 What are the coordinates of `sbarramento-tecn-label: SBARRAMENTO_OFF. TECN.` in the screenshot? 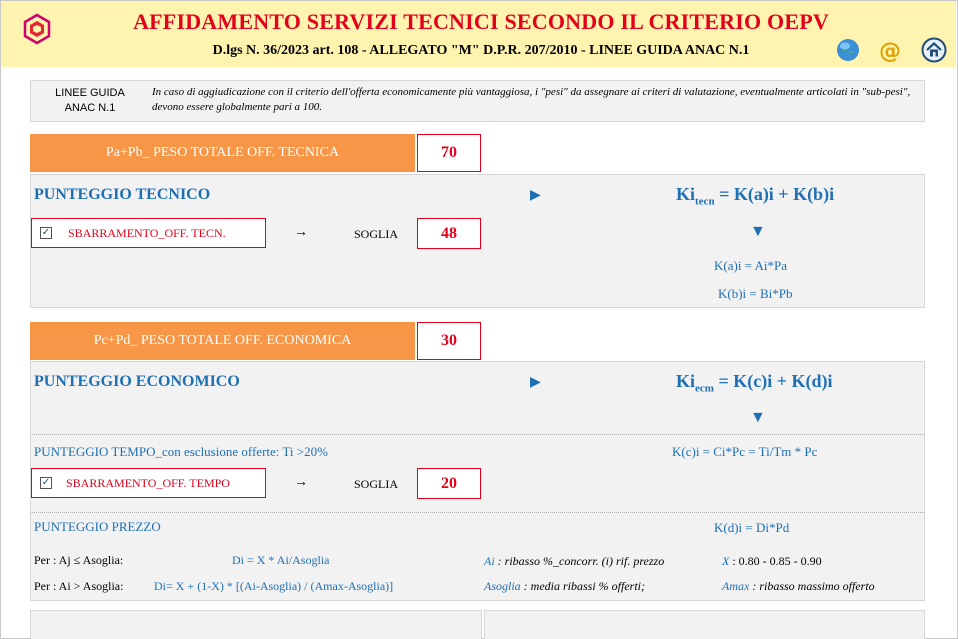 It's located at (147, 233).